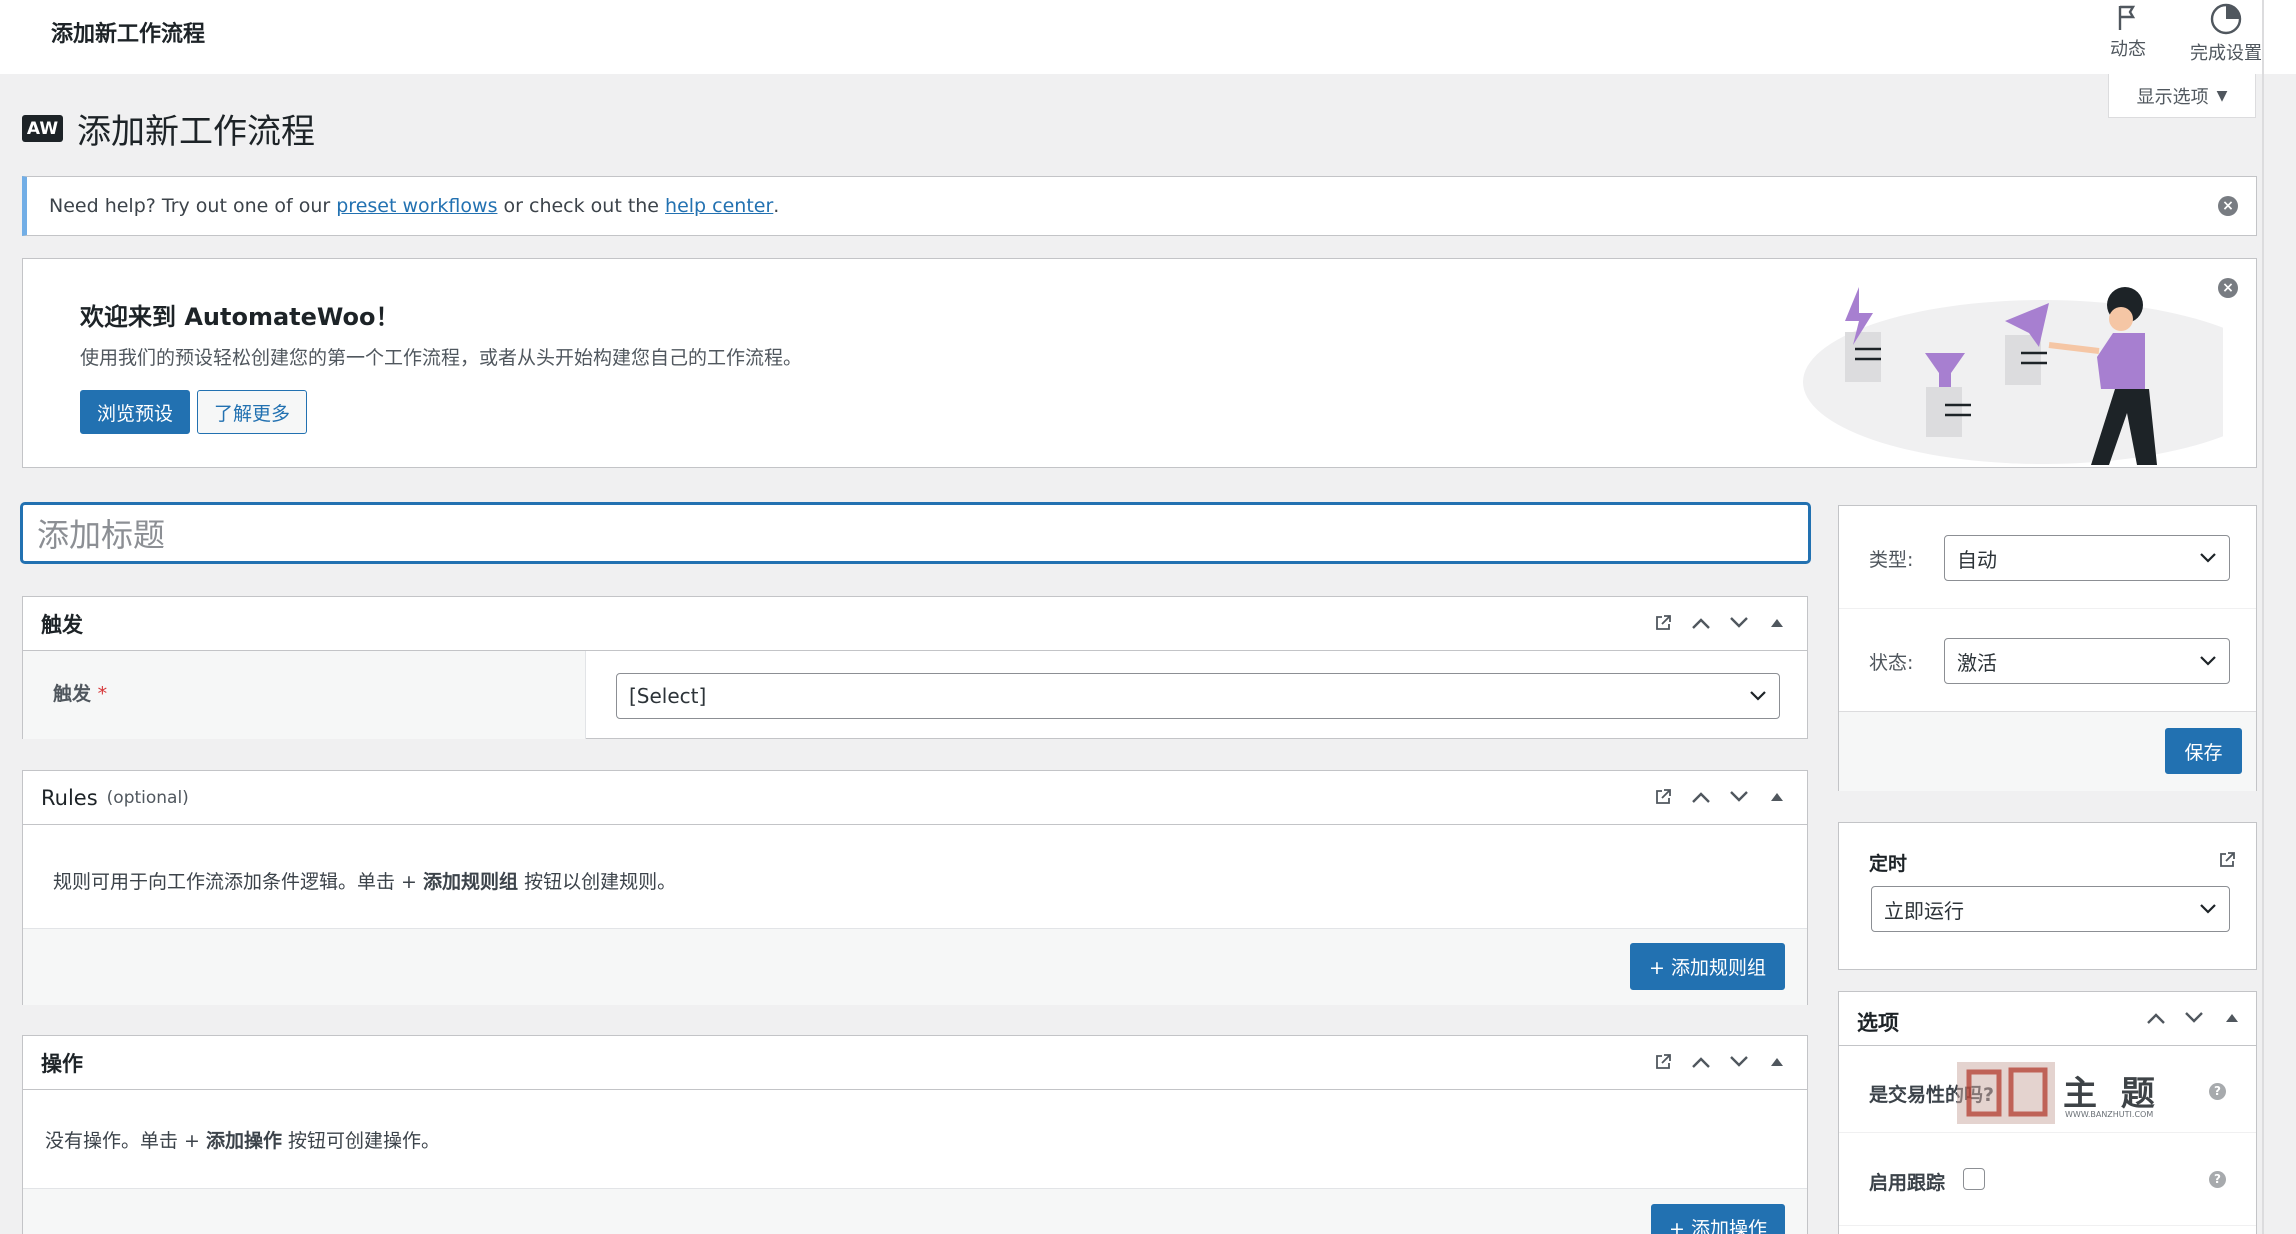 The width and height of the screenshot is (2296, 1234). Describe the element at coordinates (42, 128) in the screenshot. I see `automatewoo-logo: AW` at that location.